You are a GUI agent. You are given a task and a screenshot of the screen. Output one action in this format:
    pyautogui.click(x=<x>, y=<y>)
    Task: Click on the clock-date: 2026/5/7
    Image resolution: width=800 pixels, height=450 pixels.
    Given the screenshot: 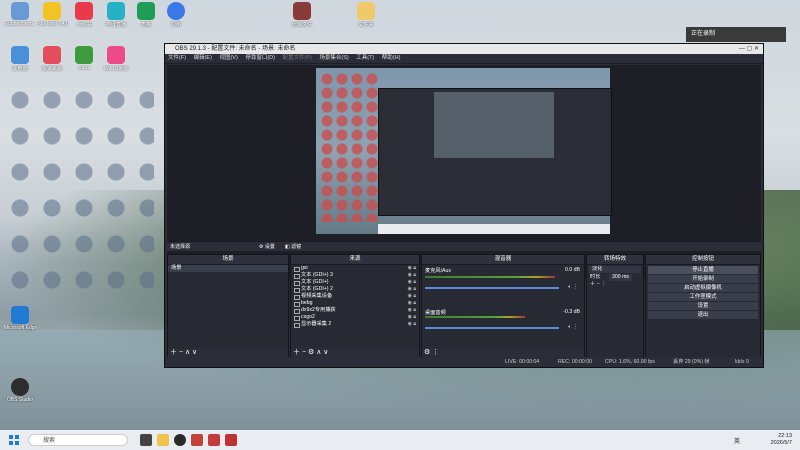 What is the action you would take?
    pyautogui.click(x=781, y=443)
    